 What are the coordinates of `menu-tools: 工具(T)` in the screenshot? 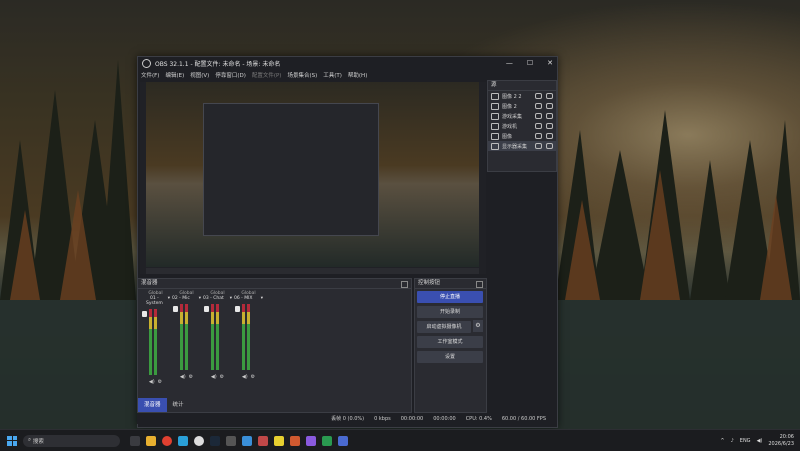 It's located at (332, 75).